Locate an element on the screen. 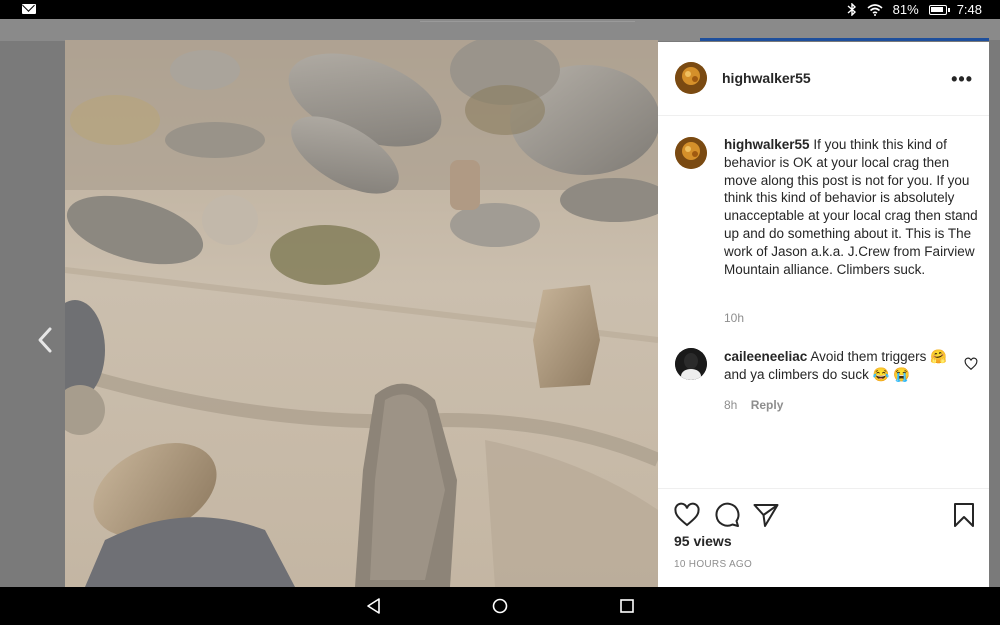 The width and height of the screenshot is (1000, 625). avatar is located at coordinates (691, 78).